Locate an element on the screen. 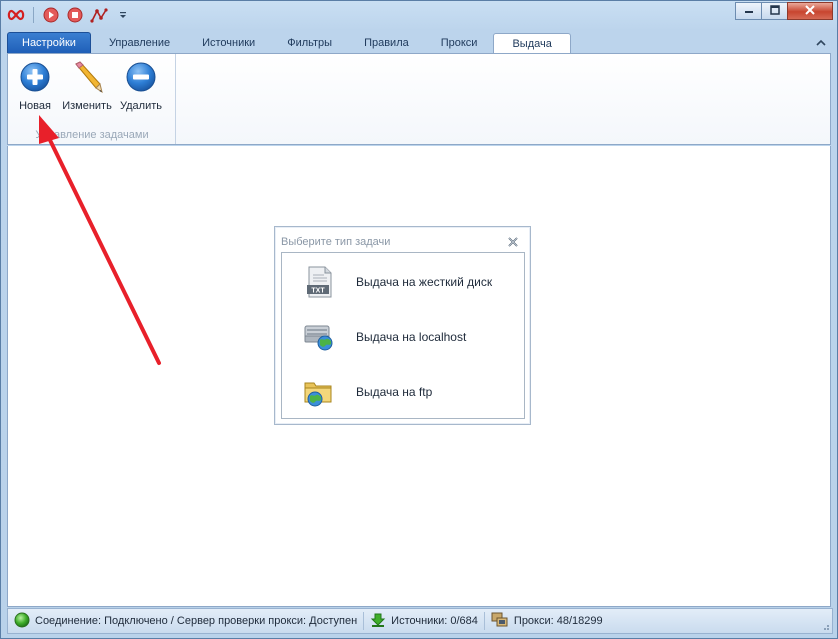 The height and width of the screenshot is (639, 838). close-icon is located at coordinates (810, 11).